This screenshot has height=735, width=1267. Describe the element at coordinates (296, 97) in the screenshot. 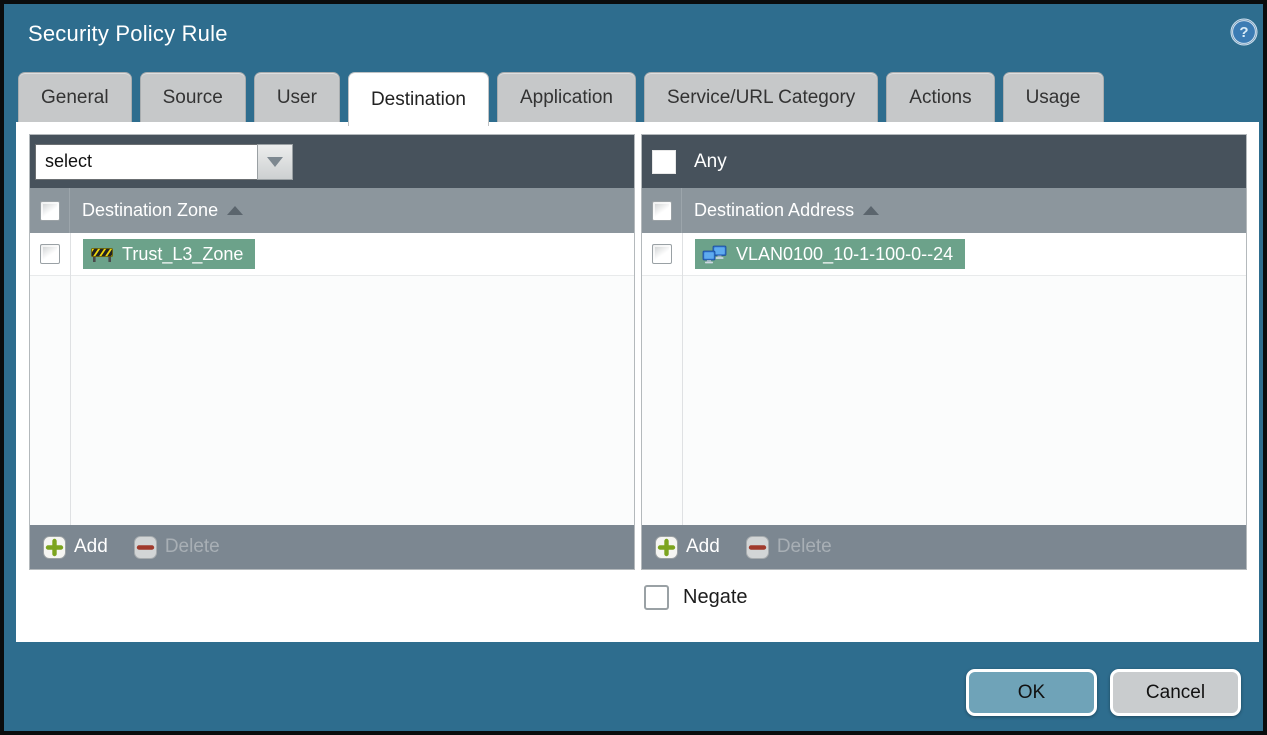

I see `tab-user: User` at that location.